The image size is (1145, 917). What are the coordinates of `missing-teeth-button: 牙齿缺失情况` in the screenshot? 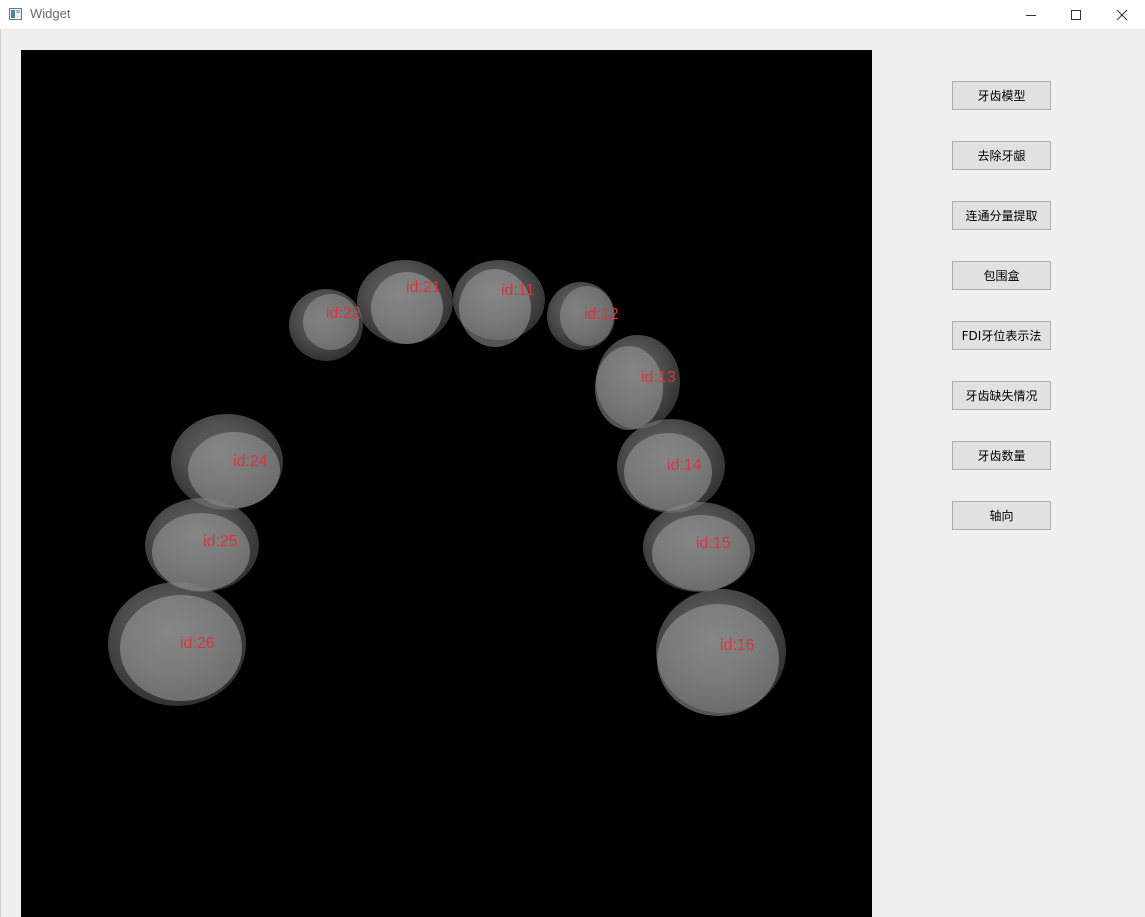 It's located at (1001, 395).